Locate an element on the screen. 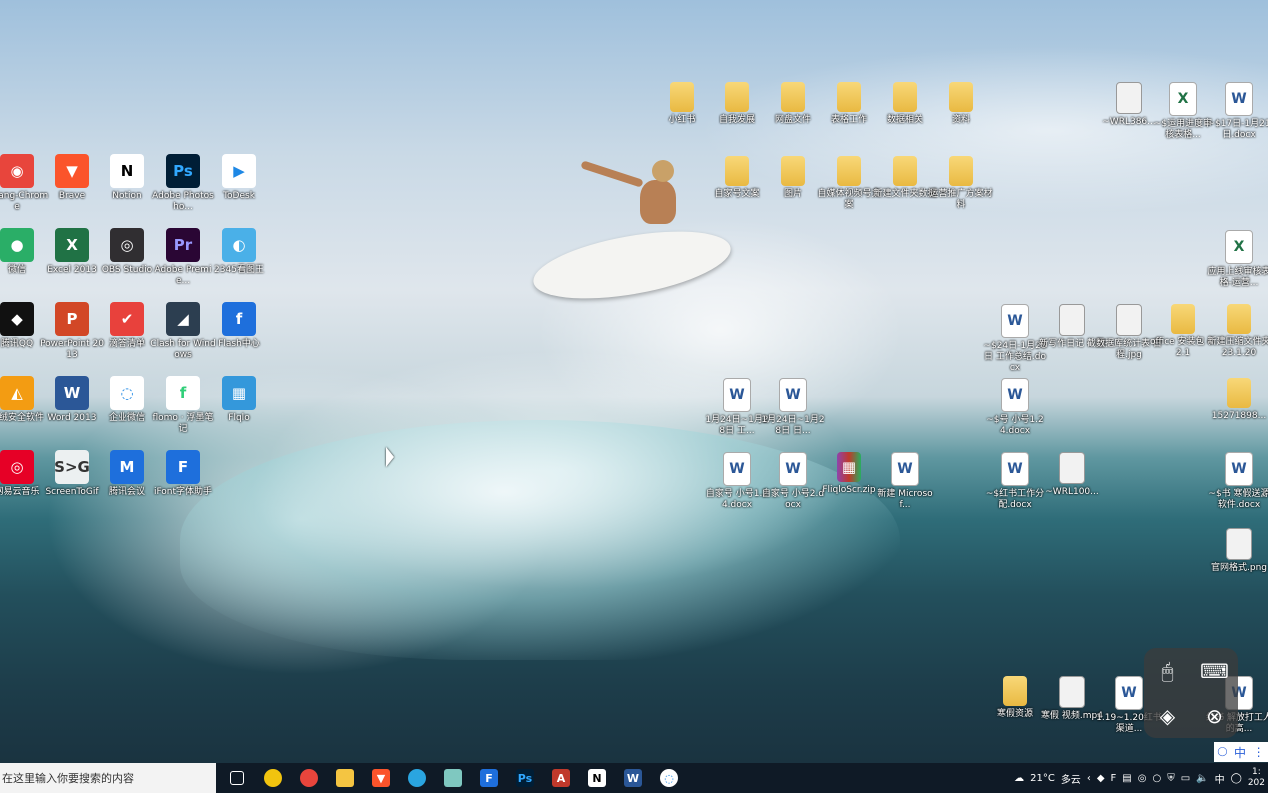 The image size is (1268, 793). taskbar-acrobat: A is located at coordinates (561, 778).